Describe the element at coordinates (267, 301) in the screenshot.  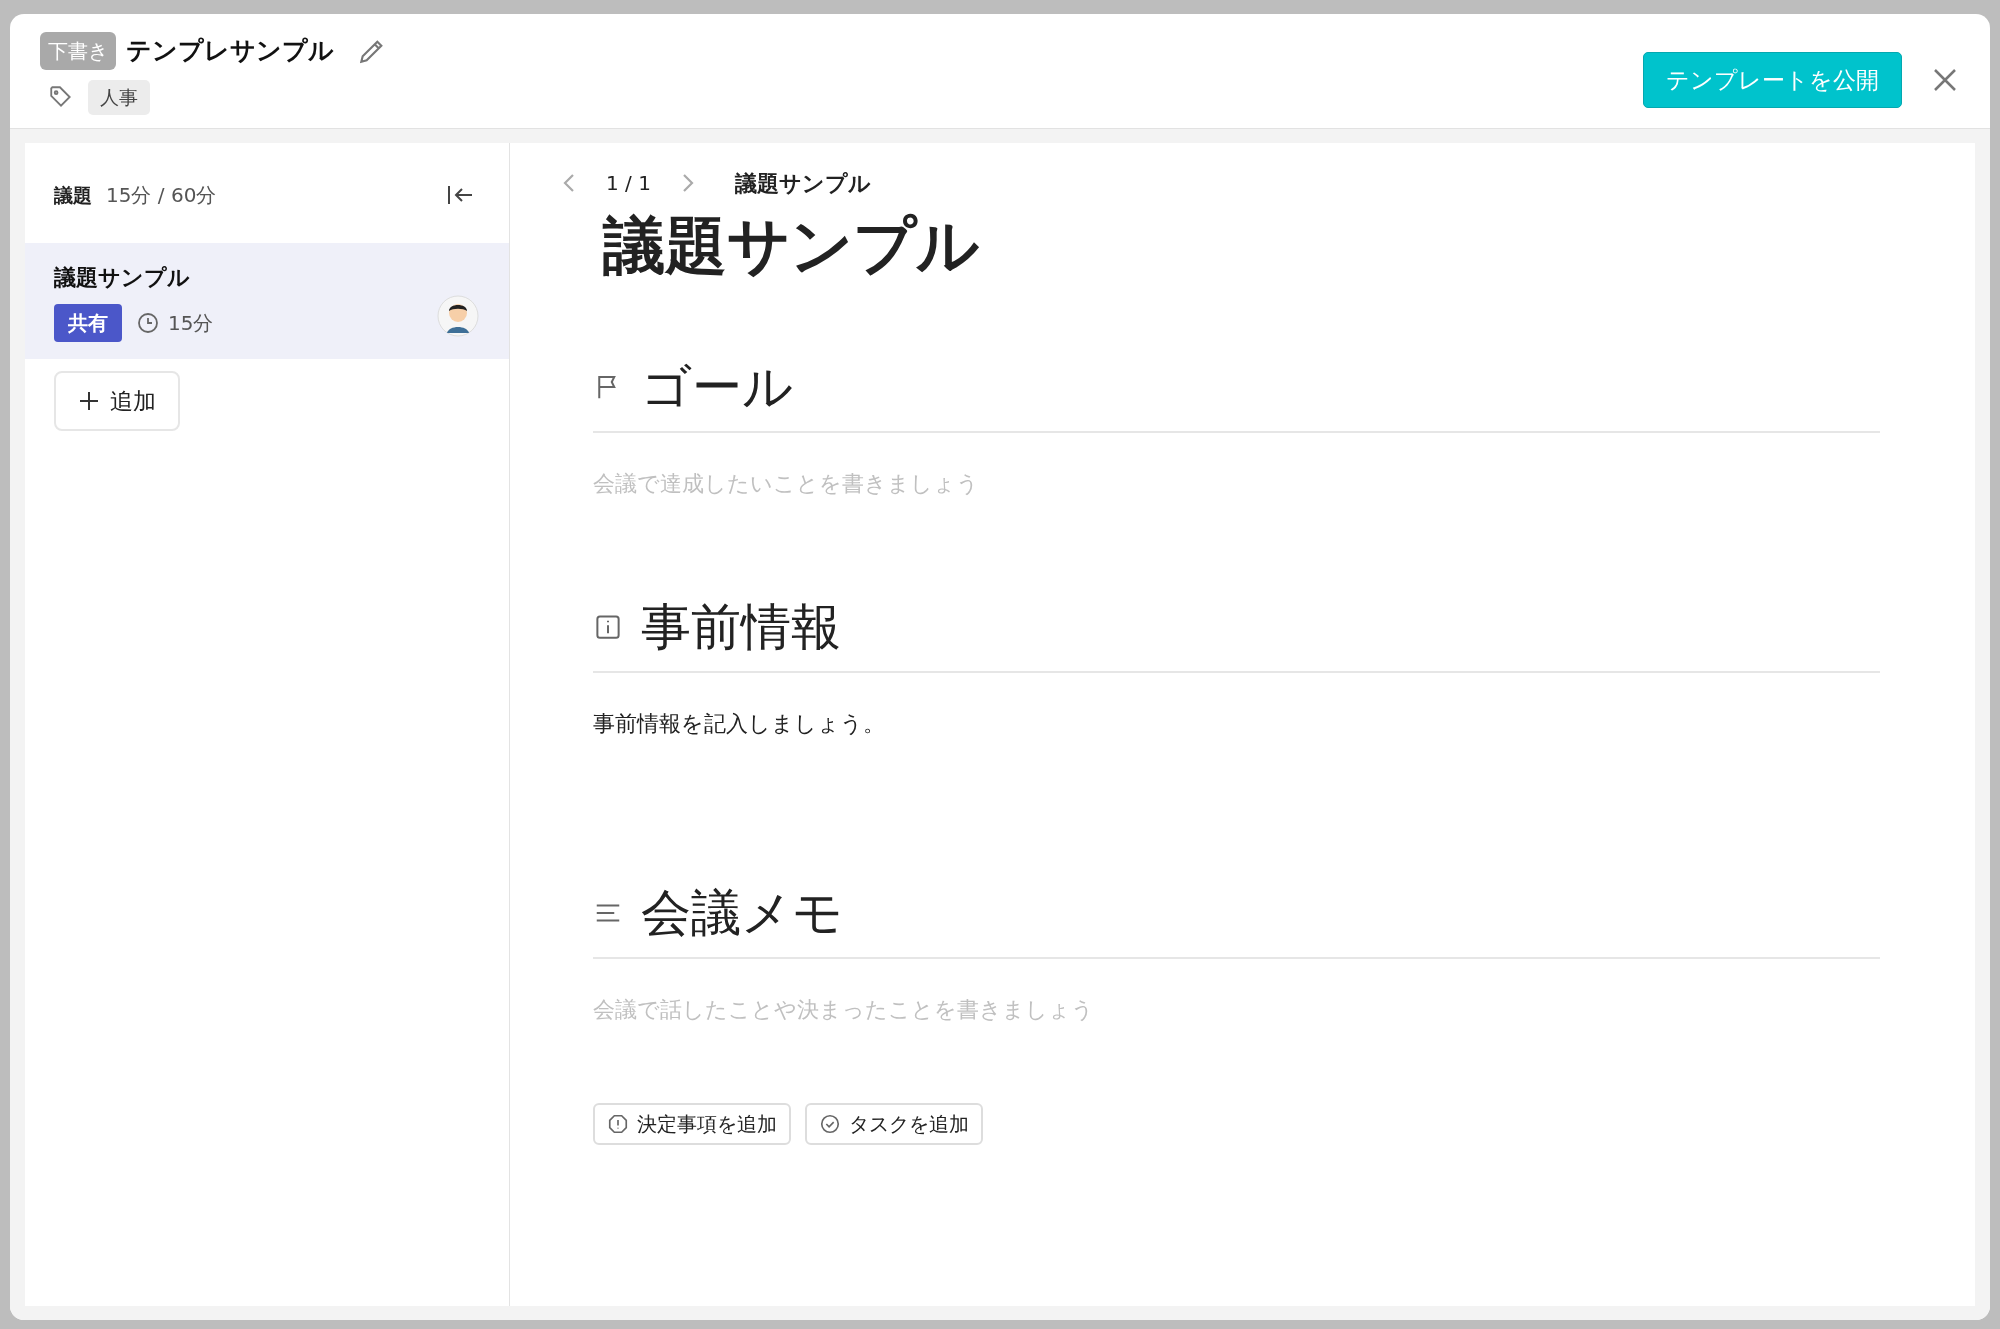
I see `agenda-item: 議題サンプル 共有 15分` at that location.